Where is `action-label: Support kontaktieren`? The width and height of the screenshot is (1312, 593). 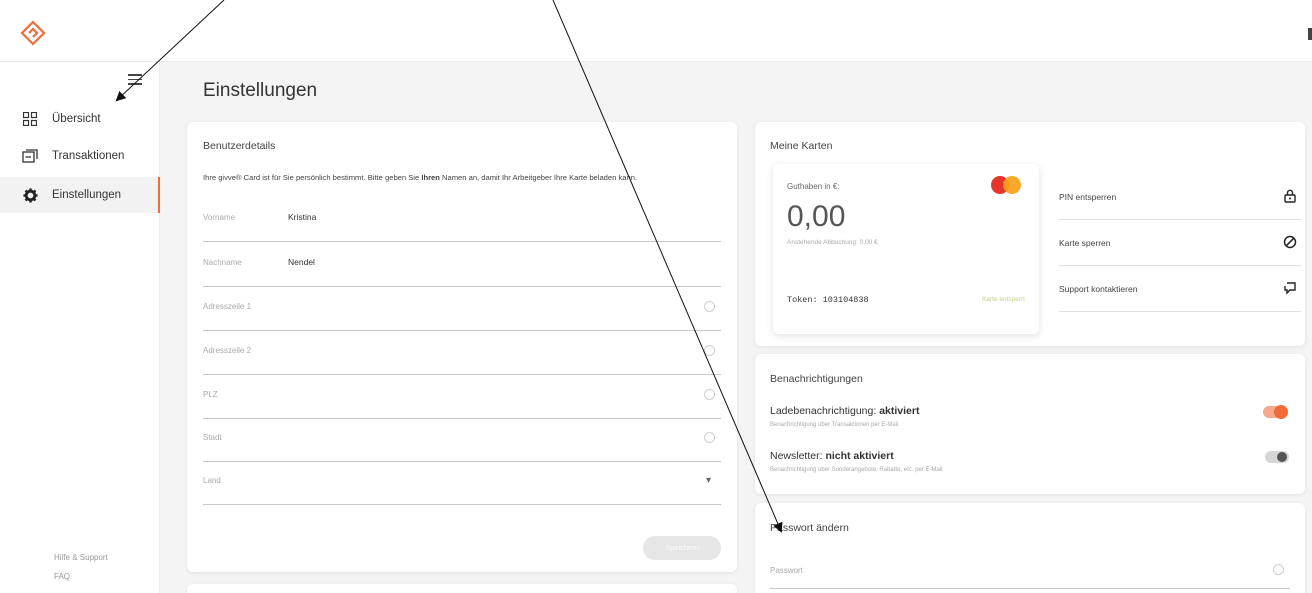 action-label: Support kontaktieren is located at coordinates (1098, 289).